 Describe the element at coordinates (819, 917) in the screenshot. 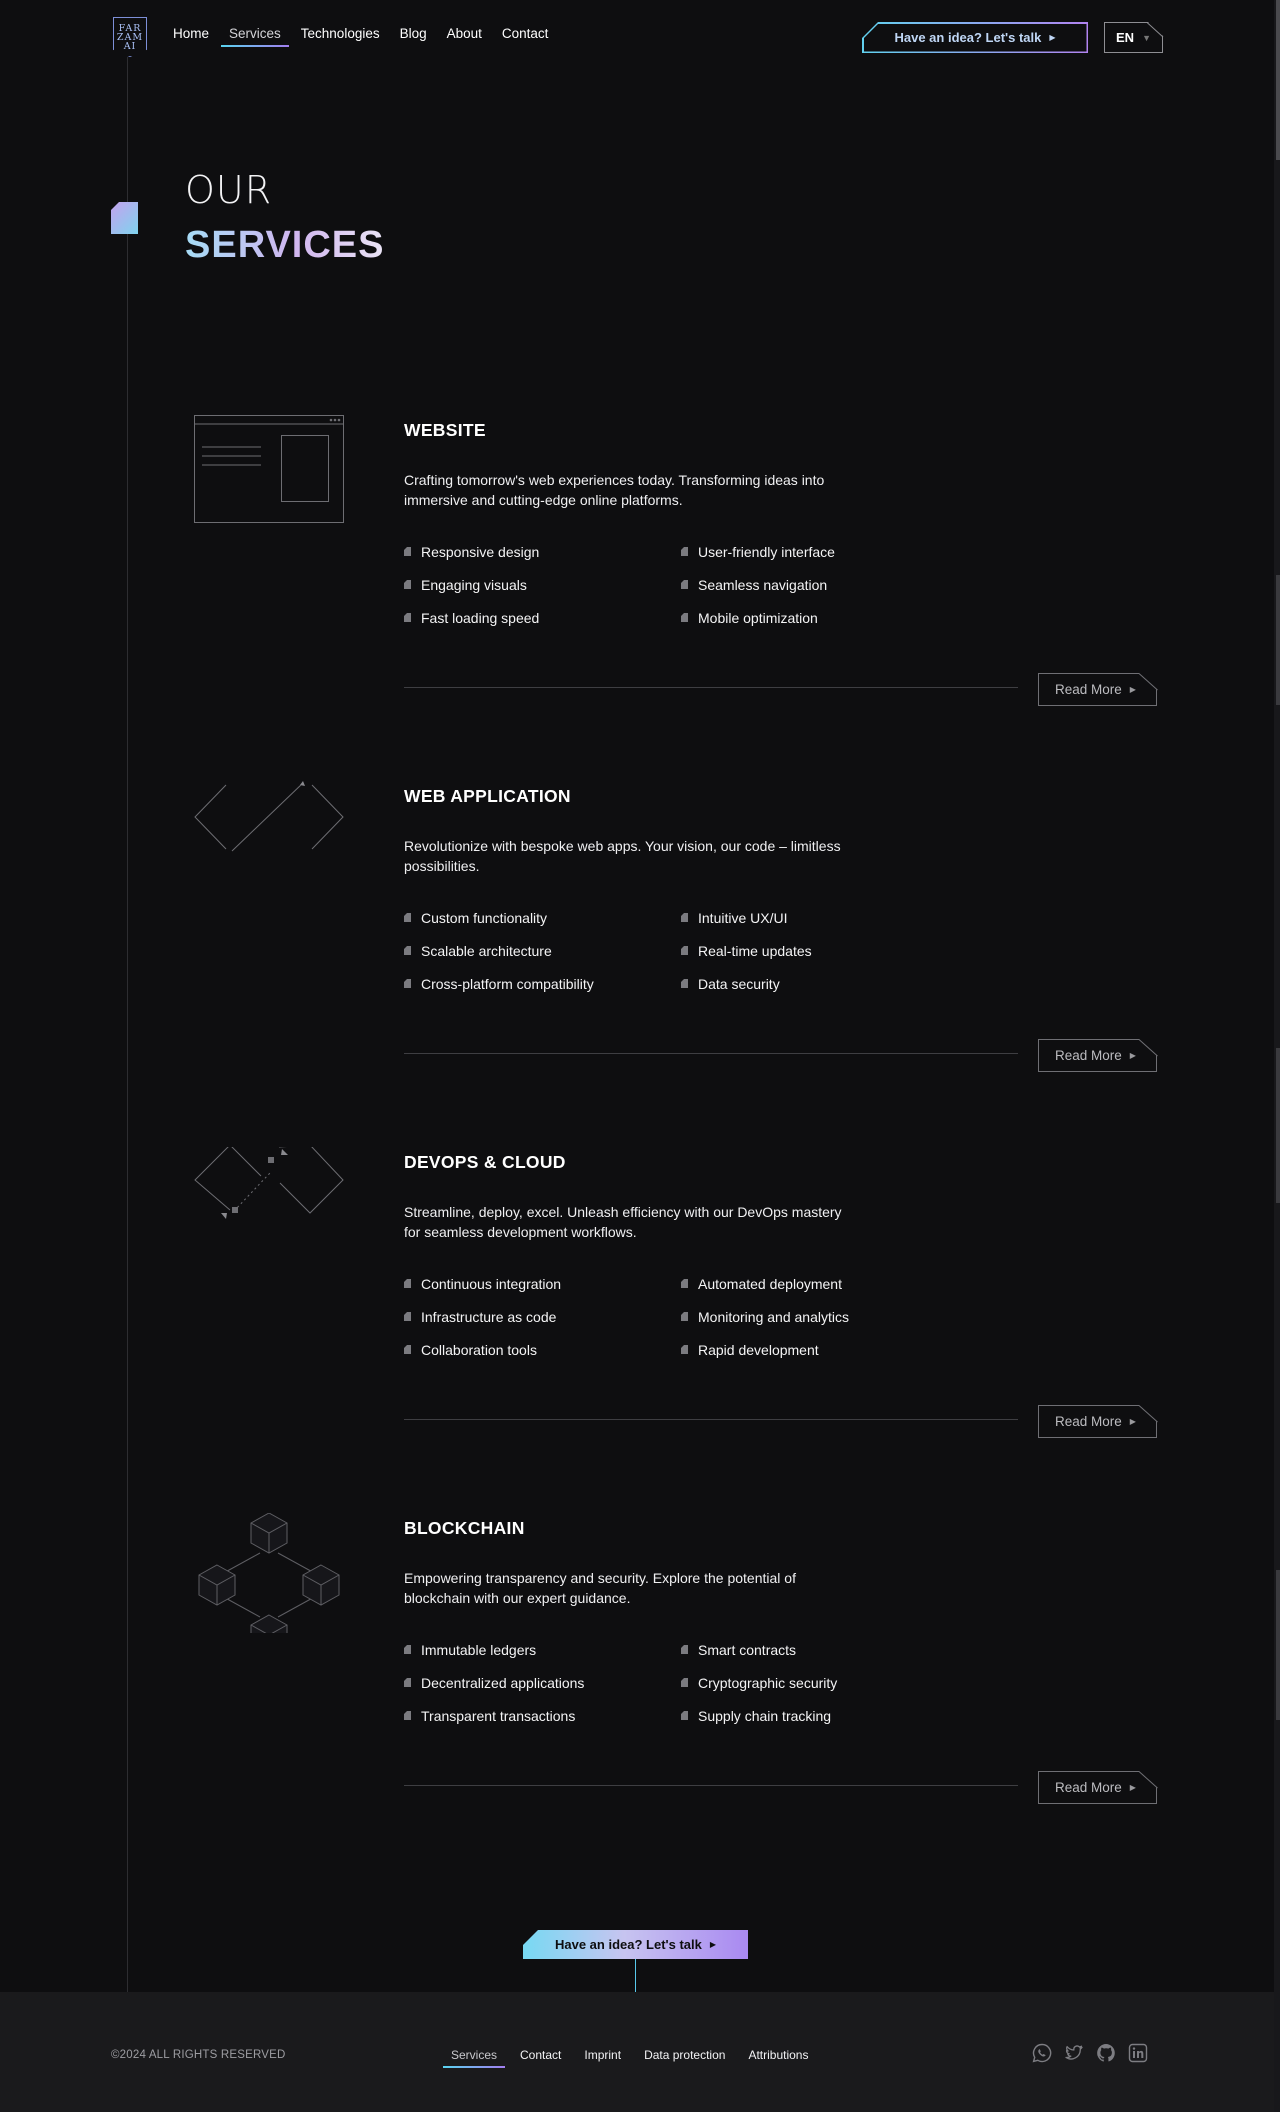

I see `feature-item: Intuitive UX/UI` at that location.